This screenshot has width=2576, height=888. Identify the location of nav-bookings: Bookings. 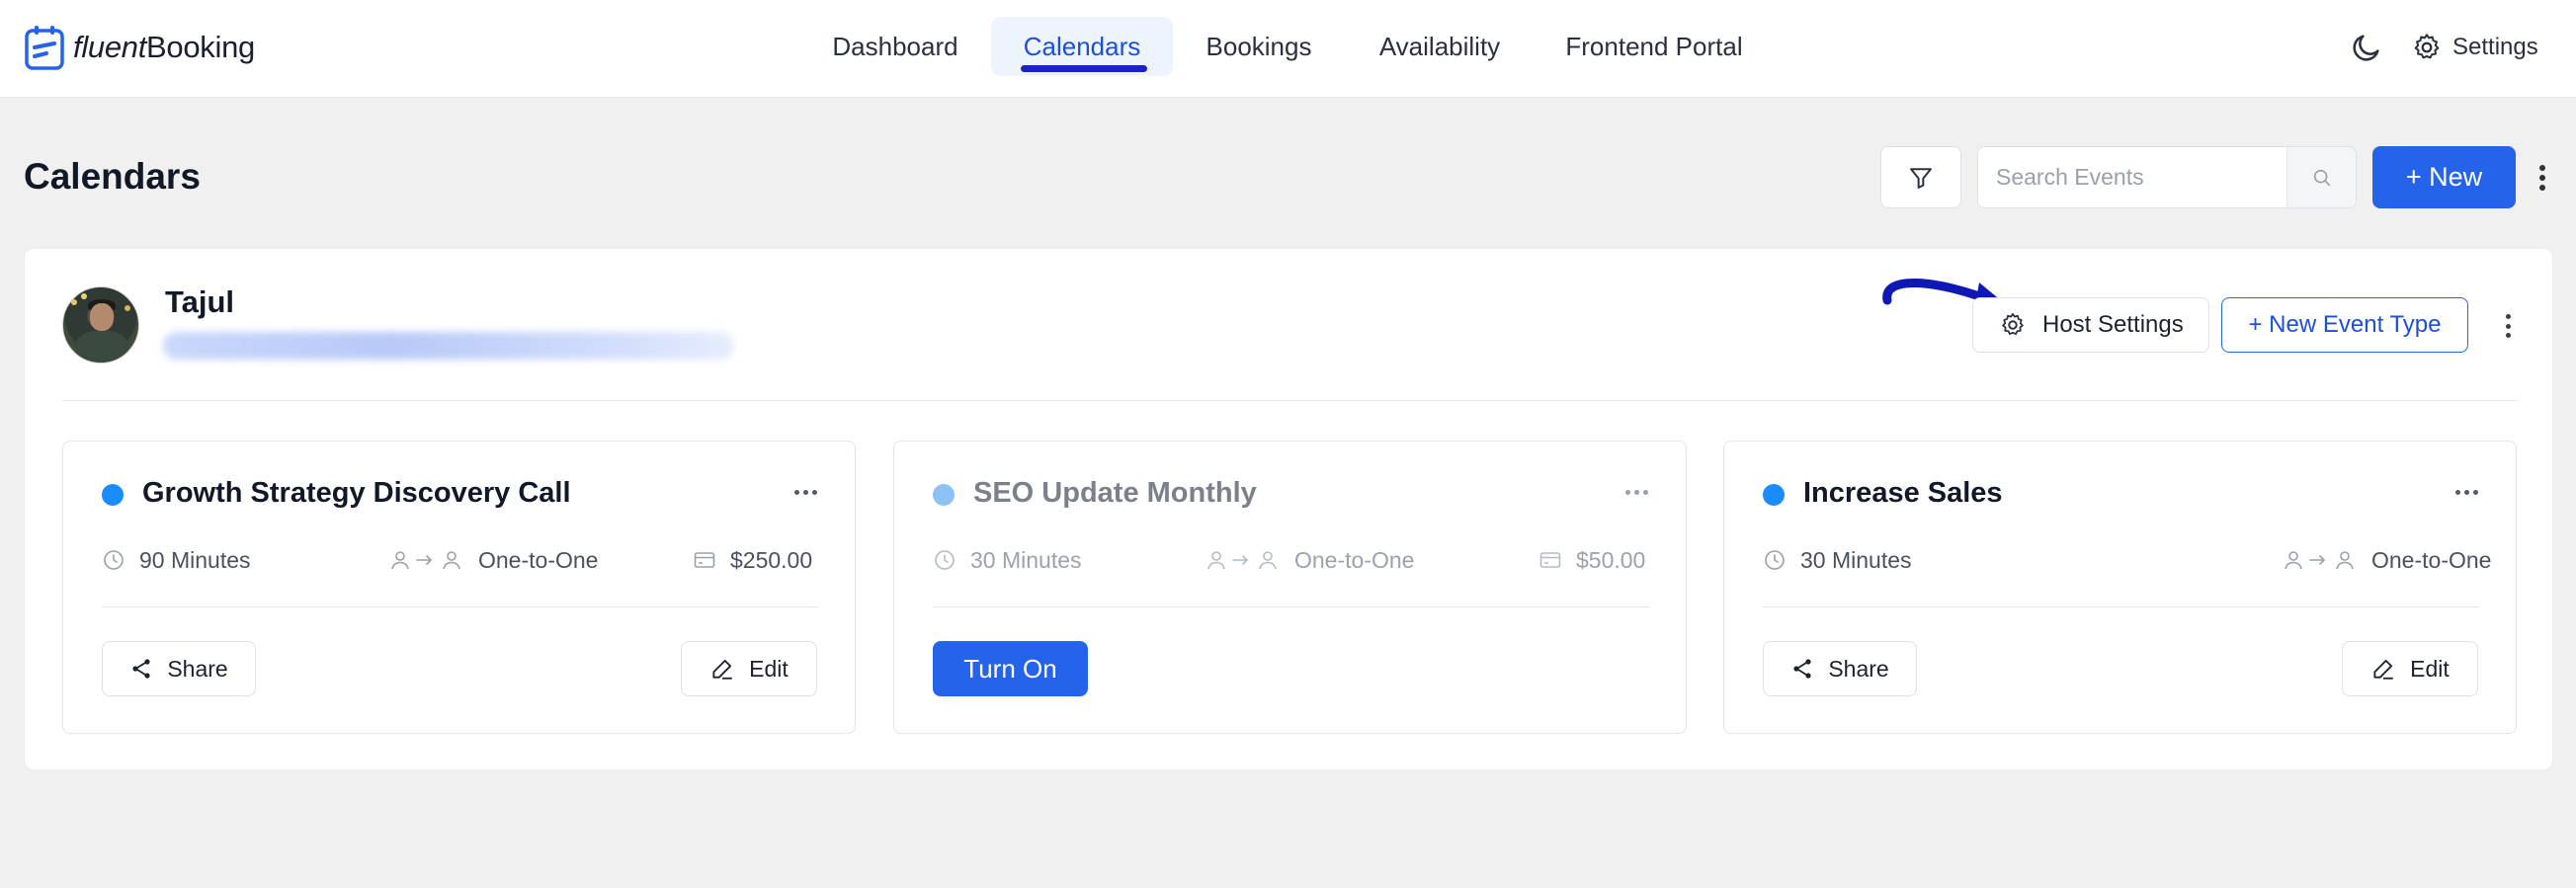
(1259, 46).